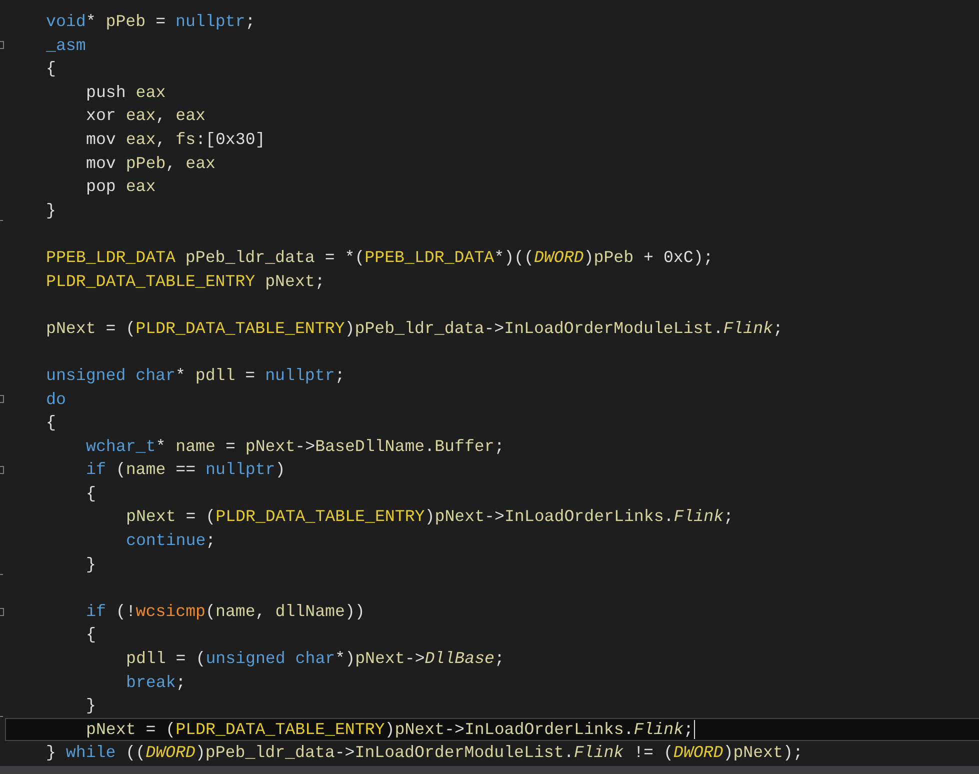 Image resolution: width=979 pixels, height=774 pixels. Describe the element at coordinates (225, 611) in the screenshot. I see `code-line: if (!wcsicmp(name, dllName))` at that location.